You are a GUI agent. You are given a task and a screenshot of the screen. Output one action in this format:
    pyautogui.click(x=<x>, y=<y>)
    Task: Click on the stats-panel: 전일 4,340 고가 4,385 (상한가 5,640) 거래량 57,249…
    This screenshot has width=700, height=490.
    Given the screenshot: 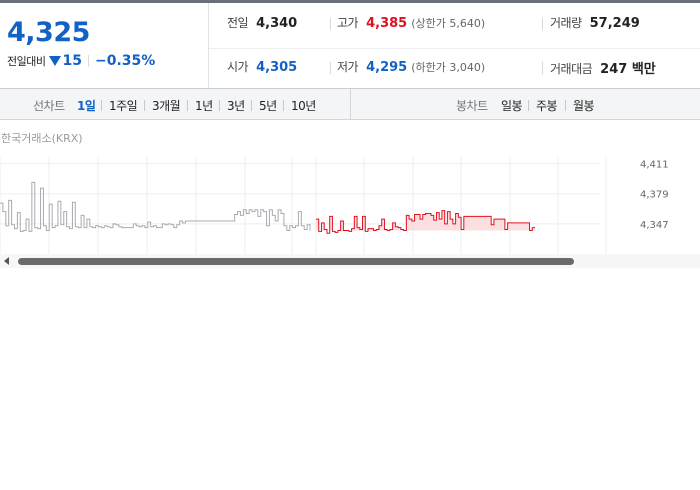 What is the action you would take?
    pyautogui.click(x=454, y=45)
    